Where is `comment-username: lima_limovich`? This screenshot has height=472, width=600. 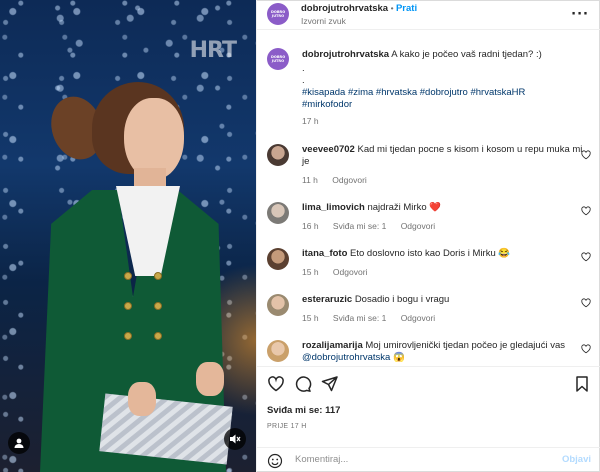
comment-username: lima_limovich is located at coordinates (333, 207).